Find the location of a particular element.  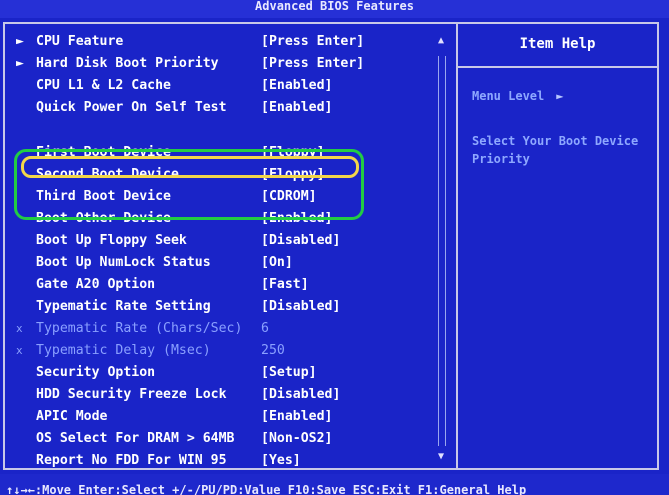

setting-row: Boot Up NumLock Status [On] is located at coordinates (232, 263).